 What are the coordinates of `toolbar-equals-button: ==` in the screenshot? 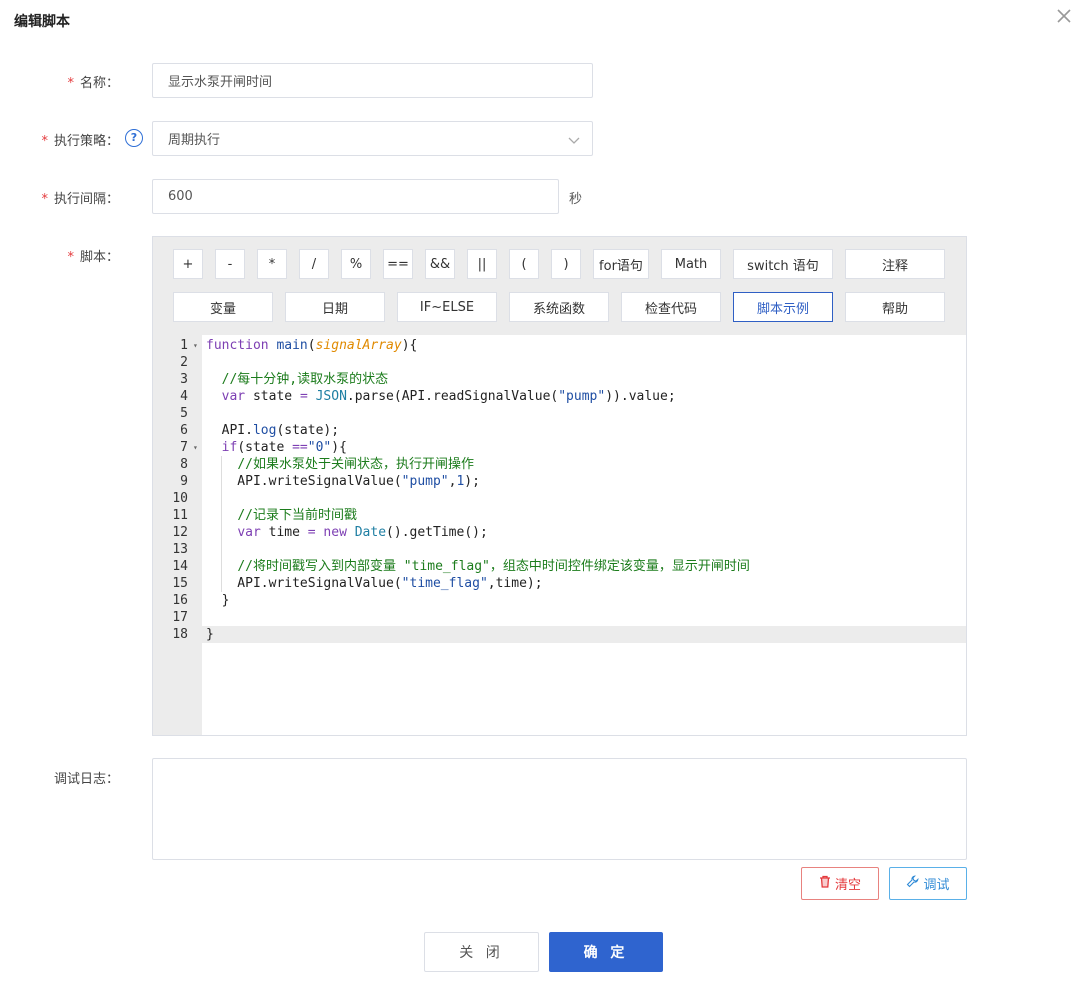 It's located at (398, 264).